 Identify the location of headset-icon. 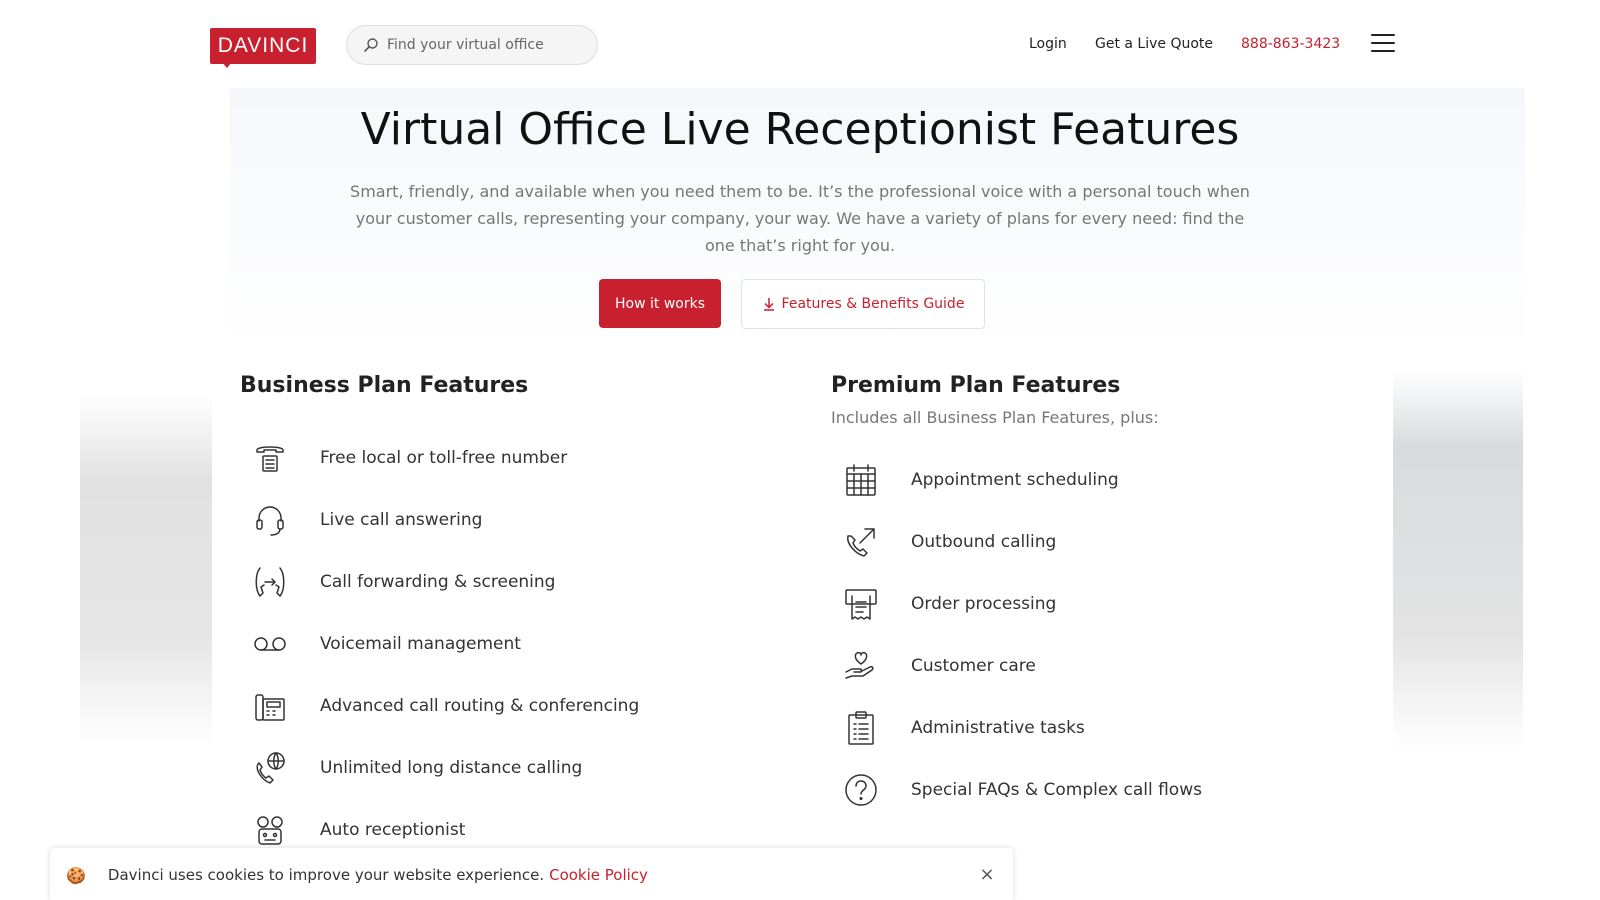
(270, 520).